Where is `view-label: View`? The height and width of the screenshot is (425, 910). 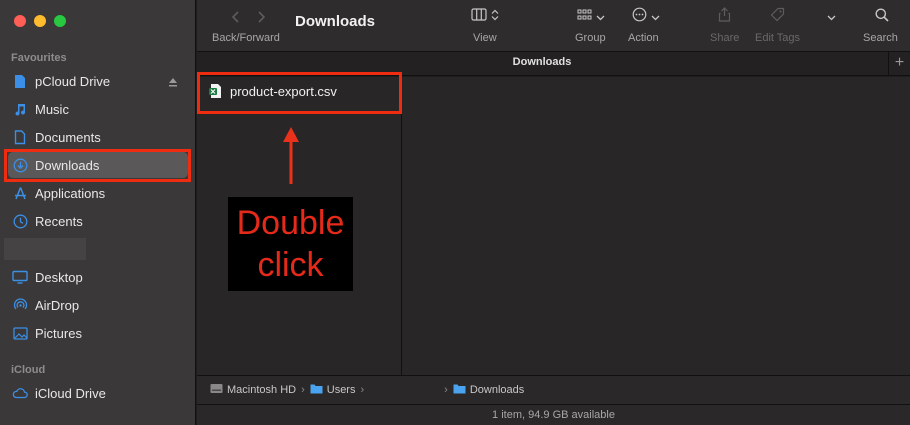 view-label: View is located at coordinates (485, 38).